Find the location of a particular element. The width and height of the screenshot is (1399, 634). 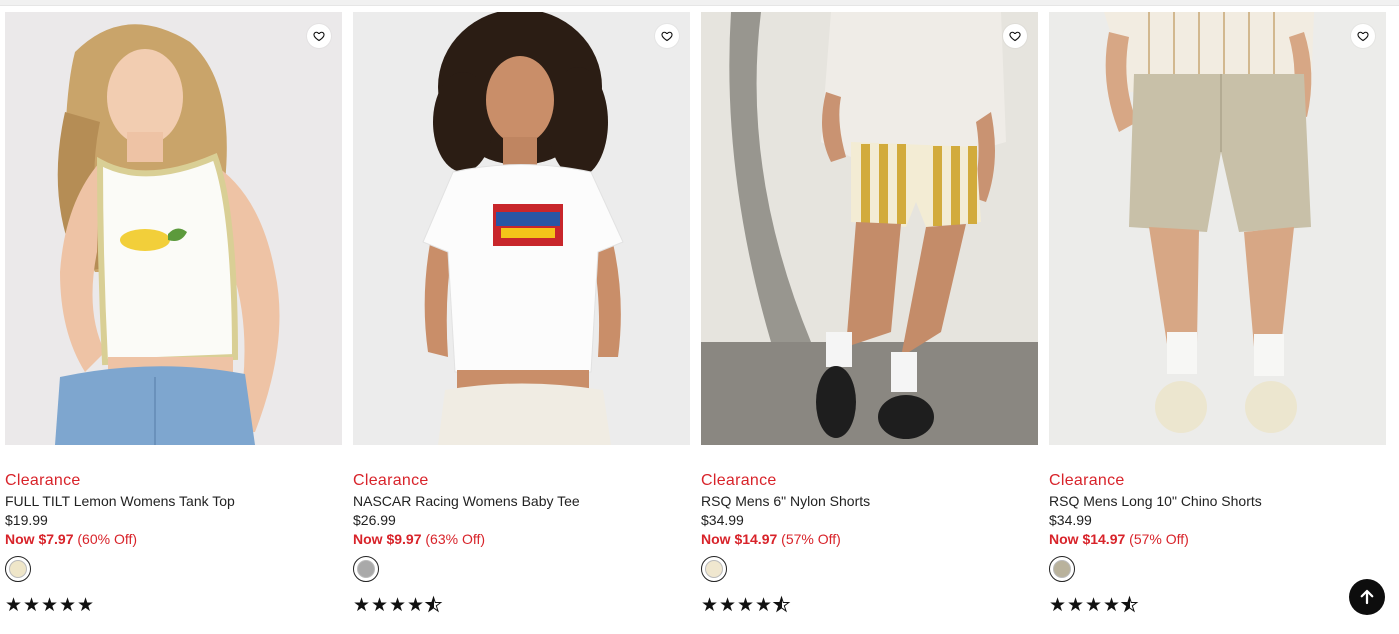

arrow-up-icon is located at coordinates (1367, 597).